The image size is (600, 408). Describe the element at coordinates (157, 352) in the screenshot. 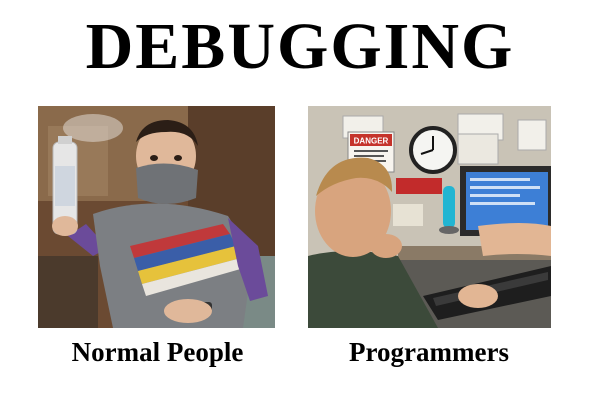

I see `caption-normal-people: Normal People` at that location.